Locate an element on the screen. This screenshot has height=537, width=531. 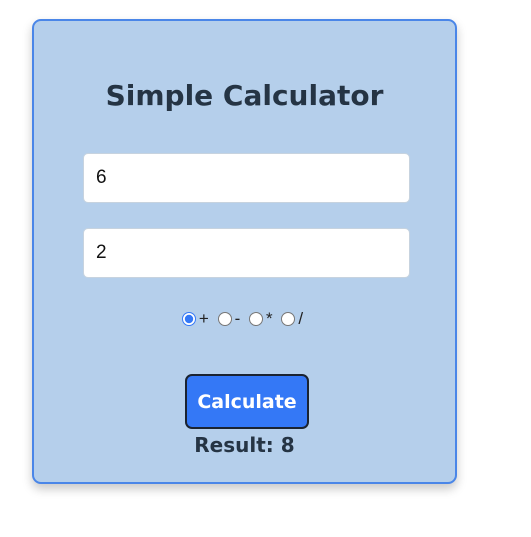
add-label: + is located at coordinates (203, 318).